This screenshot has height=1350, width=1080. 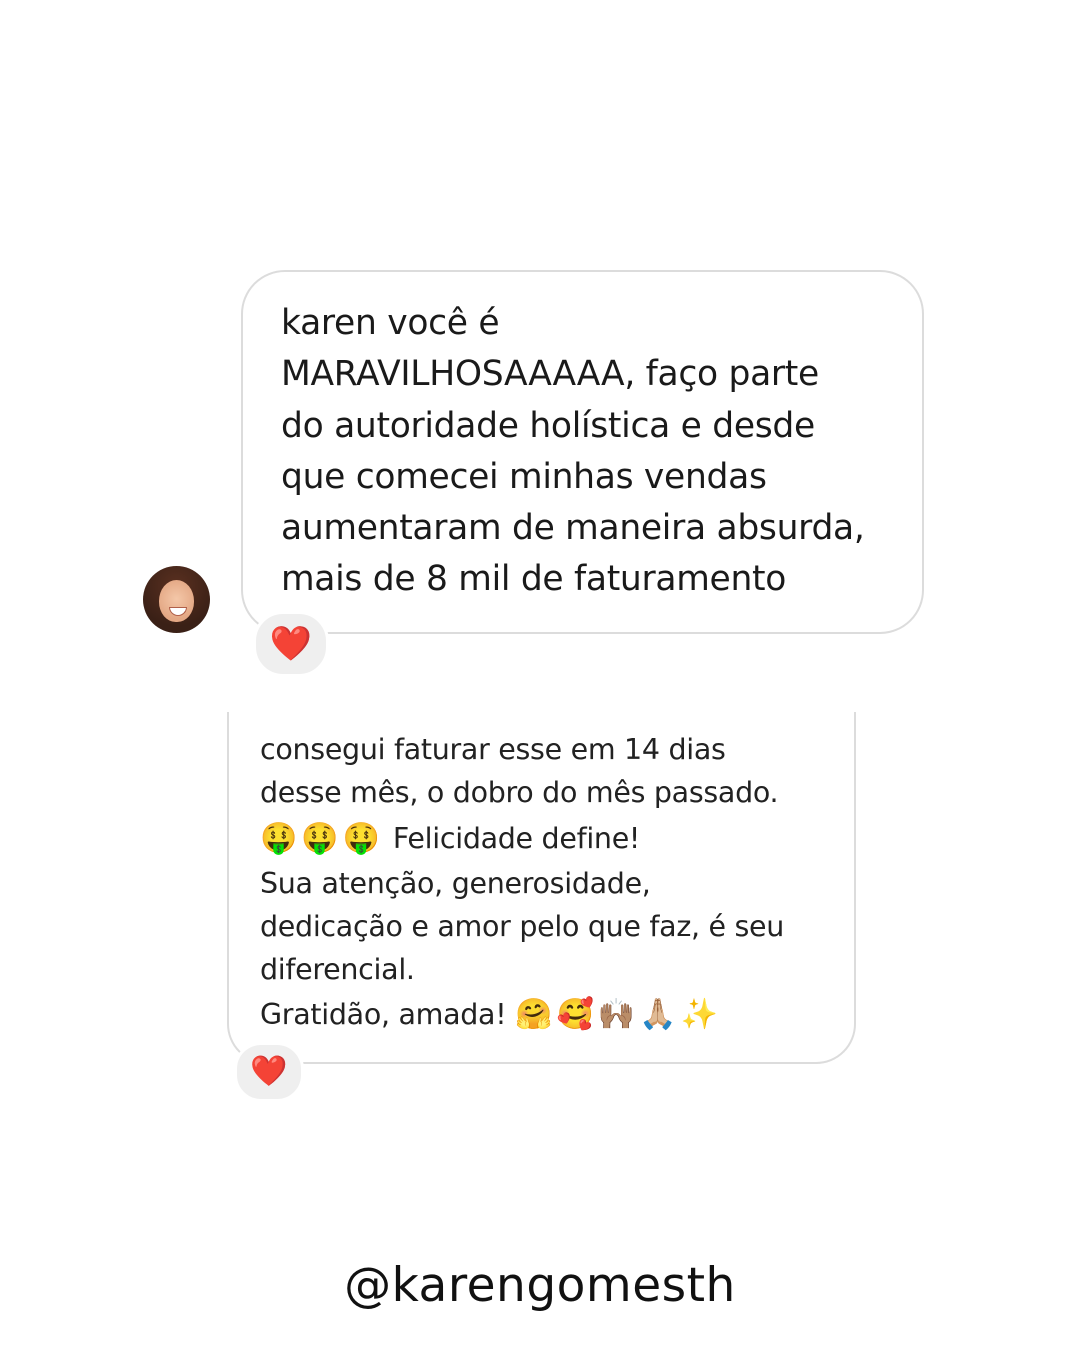 What do you see at coordinates (493, 749) in the screenshot?
I see `message-line: consegui faturar esse em 14 dias` at bounding box center [493, 749].